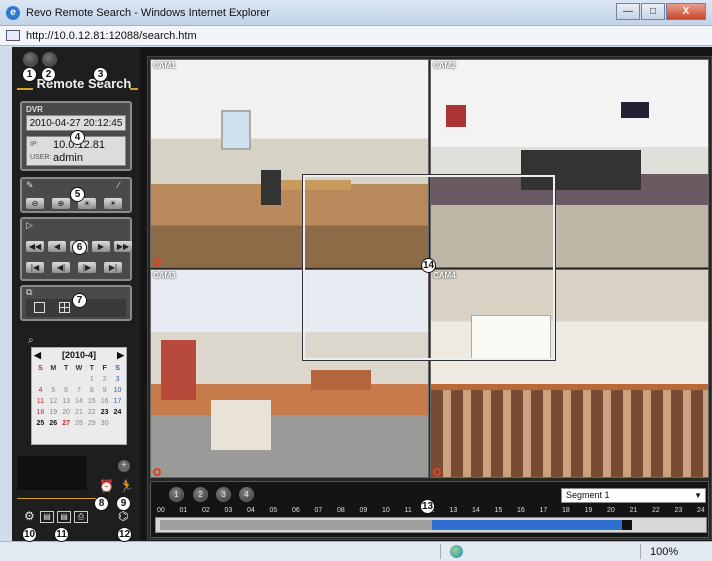 The image size is (712, 561). What do you see at coordinates (79, 300) in the screenshot?
I see `callout: 7` at bounding box center [79, 300].